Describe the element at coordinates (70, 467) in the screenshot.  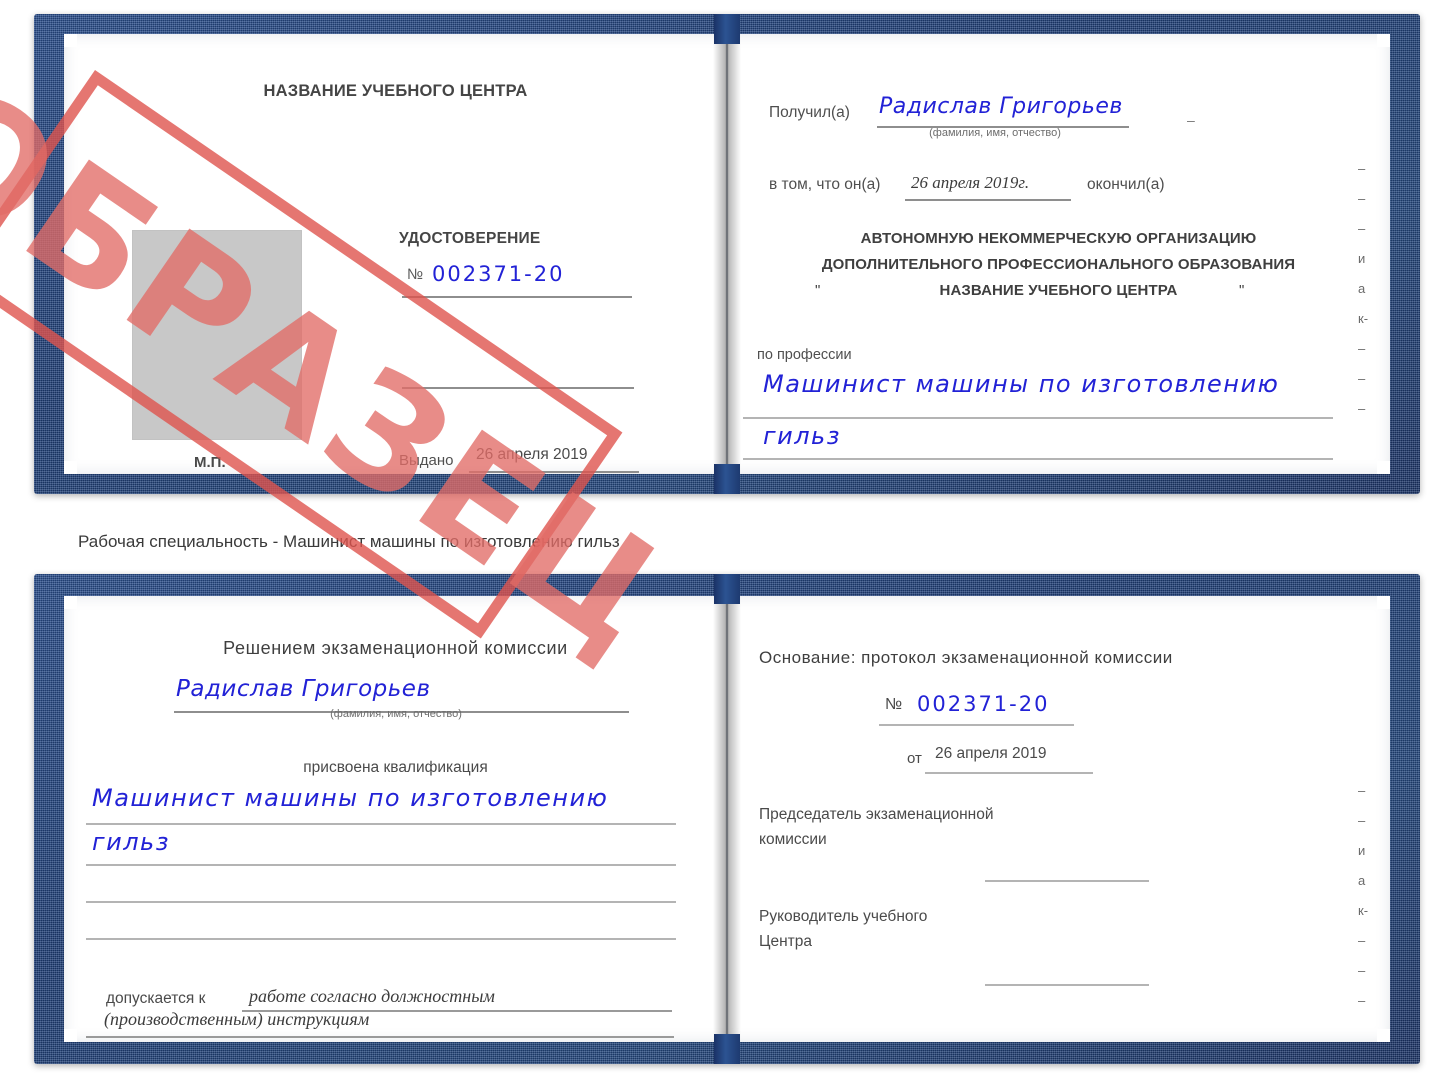
I see `page-corner-bl` at that location.